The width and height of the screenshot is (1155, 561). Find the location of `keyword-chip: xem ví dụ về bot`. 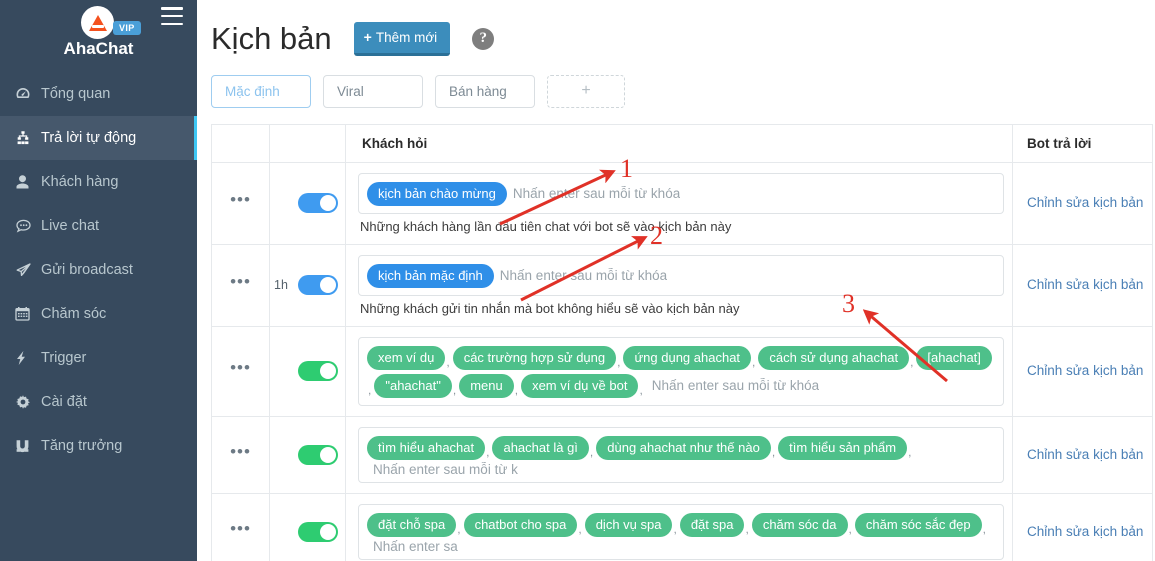

keyword-chip: xem ví dụ về bot is located at coordinates (580, 385).